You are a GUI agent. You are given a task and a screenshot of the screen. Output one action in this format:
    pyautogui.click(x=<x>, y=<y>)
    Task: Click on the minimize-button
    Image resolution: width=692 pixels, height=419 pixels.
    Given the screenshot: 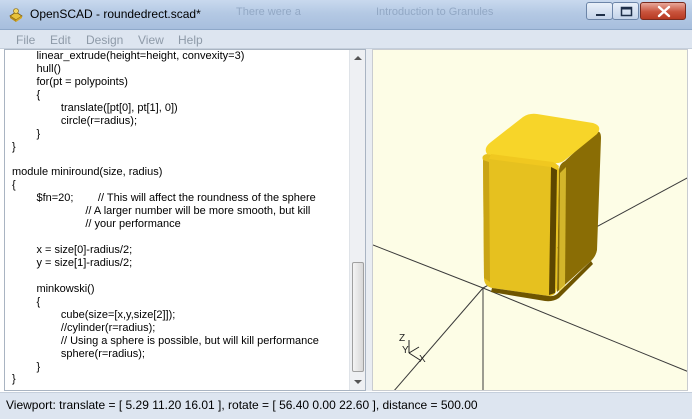 What is the action you would take?
    pyautogui.click(x=599, y=11)
    